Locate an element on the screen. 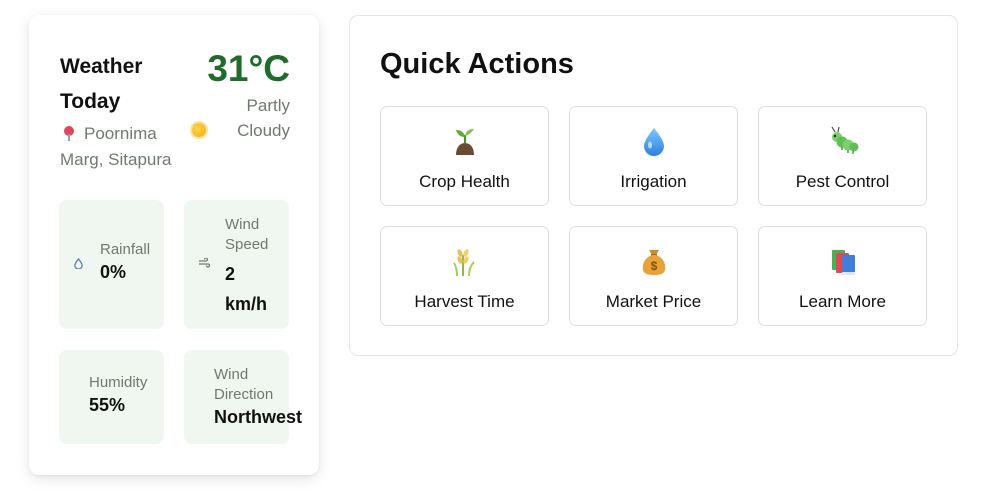  location: Poornima Marg, Sitapura is located at coordinates (125, 147).